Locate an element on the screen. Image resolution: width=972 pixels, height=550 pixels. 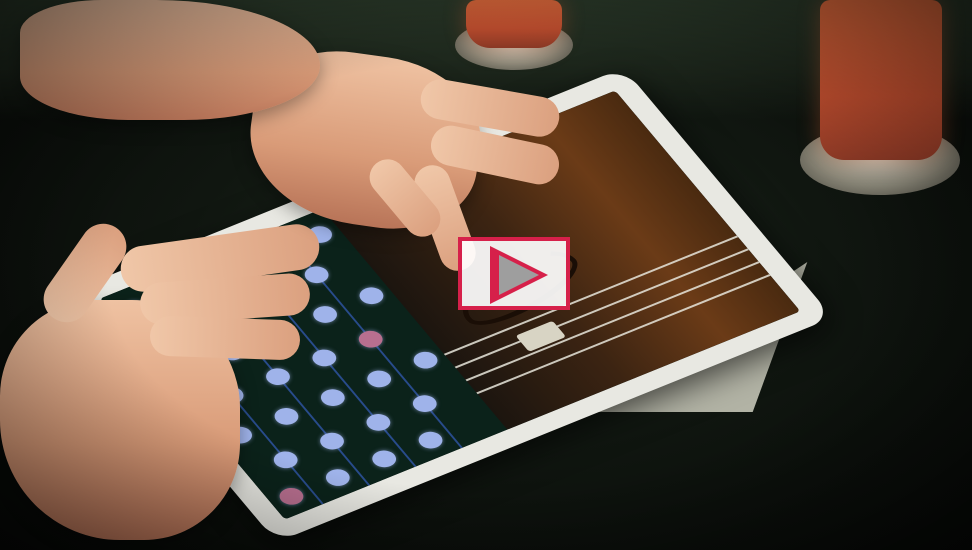
play-button is located at coordinates (514, 273).